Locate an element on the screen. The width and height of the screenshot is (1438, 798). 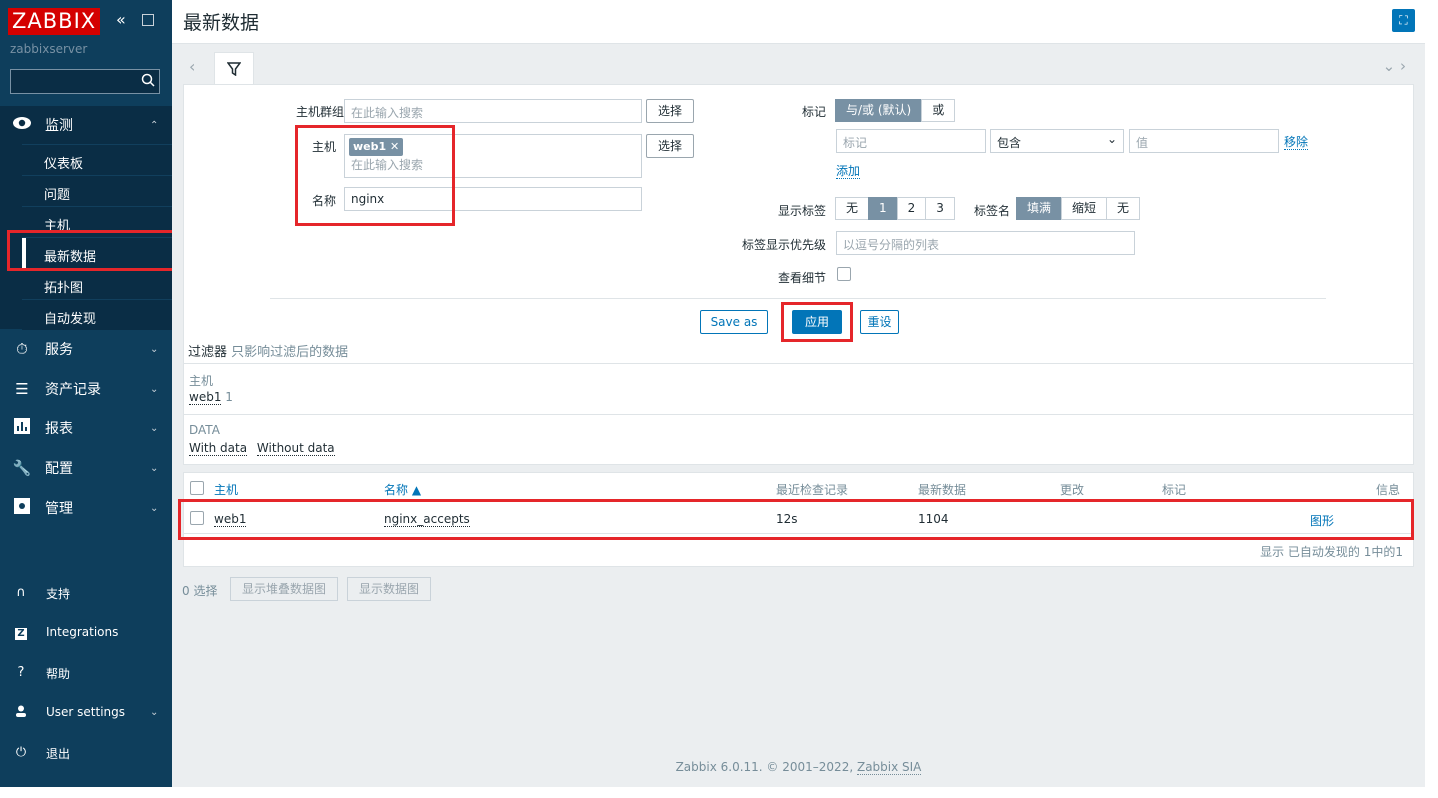
save-as-button: Save as is located at coordinates (734, 322).